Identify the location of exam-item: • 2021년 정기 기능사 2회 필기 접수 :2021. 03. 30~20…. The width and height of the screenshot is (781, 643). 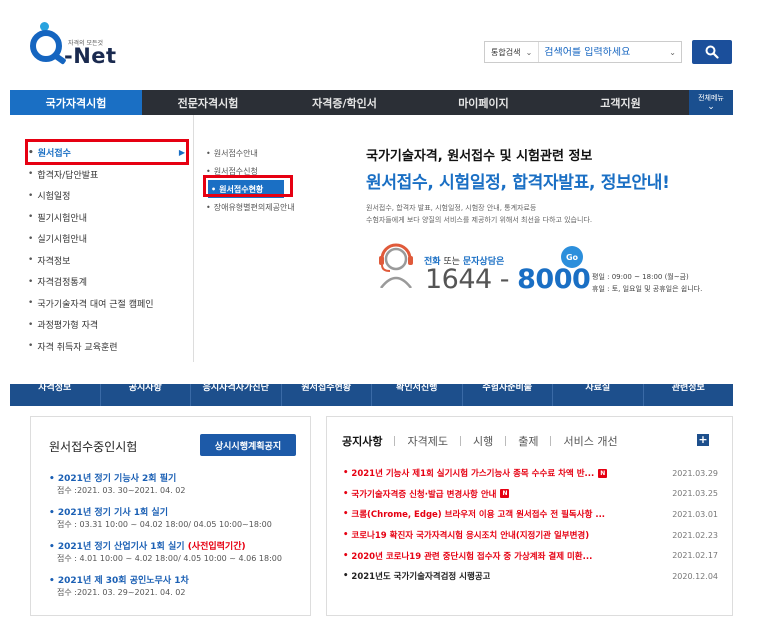
(179, 483).